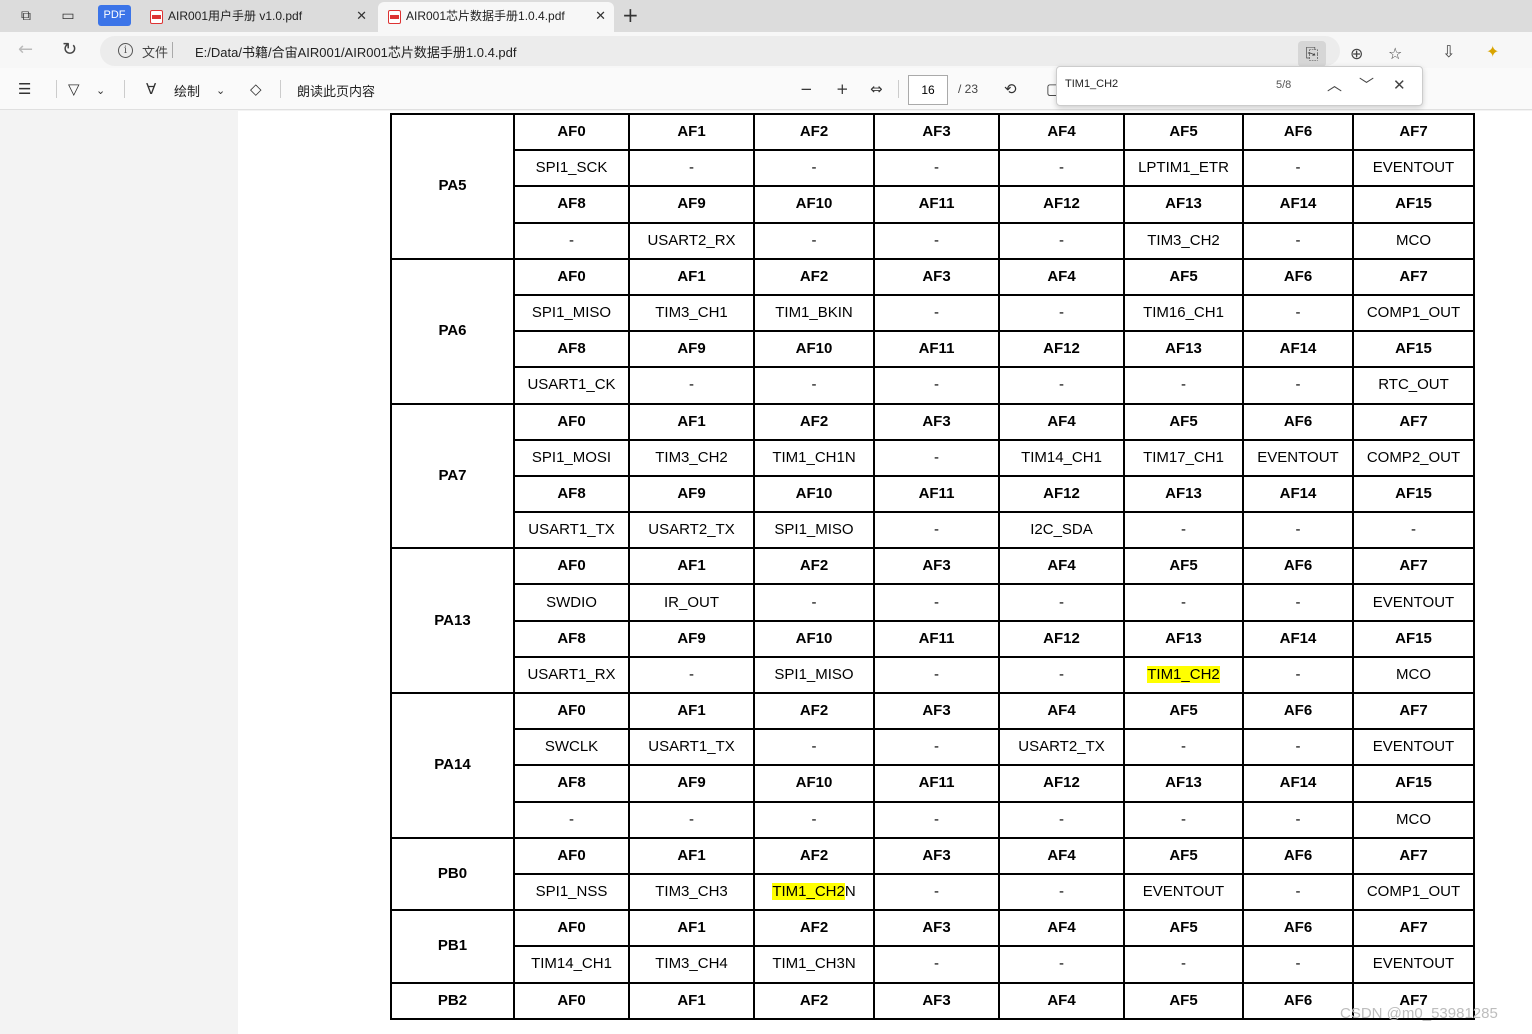 This screenshot has height=1034, width=1532. I want to click on fit-width-icon: ⇔, so click(876, 89).